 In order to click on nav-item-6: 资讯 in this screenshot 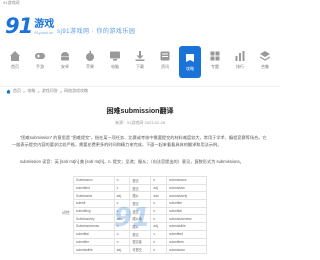, I will do `click(165, 61)`.